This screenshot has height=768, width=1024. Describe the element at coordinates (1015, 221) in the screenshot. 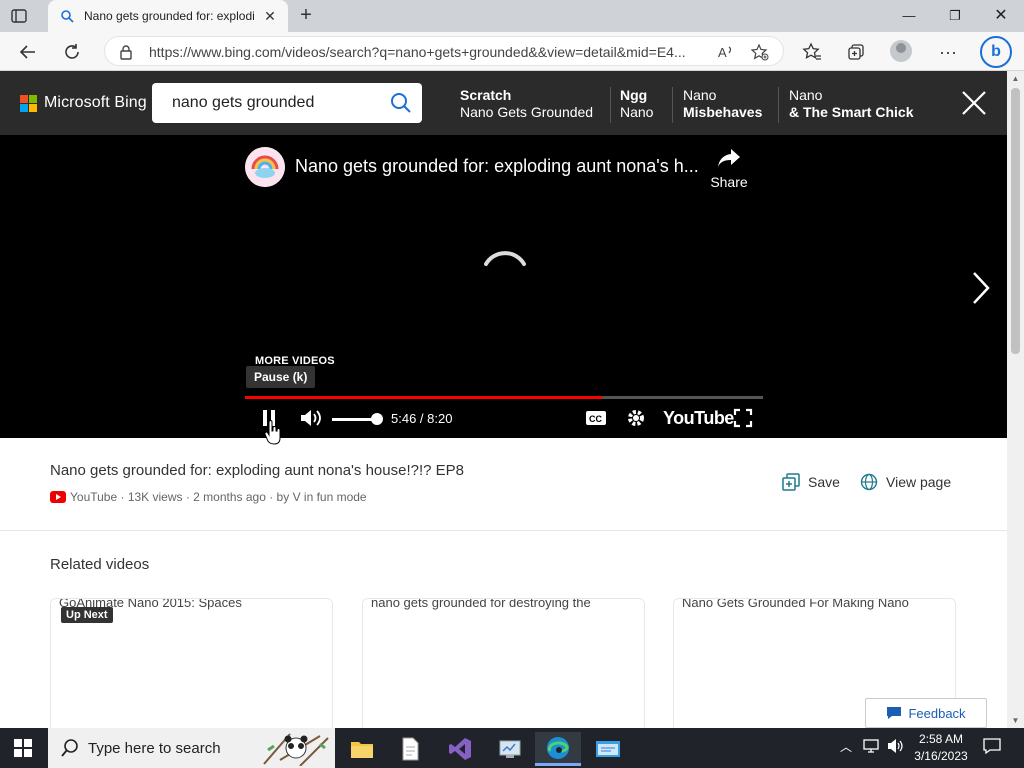

I see `scroll-thumb` at that location.